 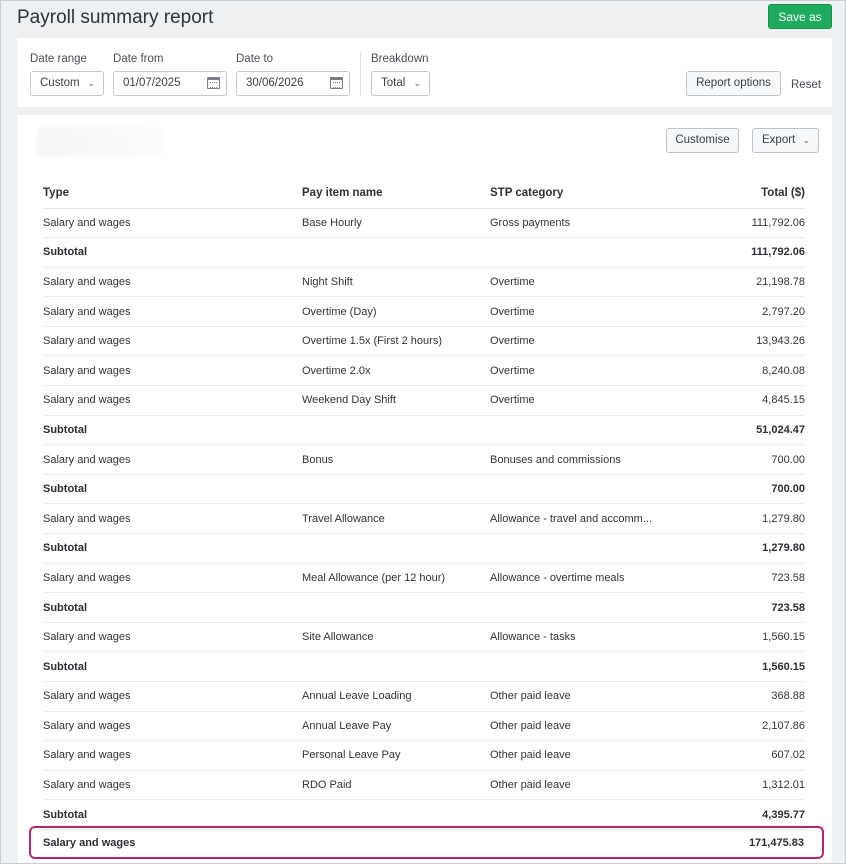 I want to click on cell-total: 1,312.01, so click(x=740, y=785).